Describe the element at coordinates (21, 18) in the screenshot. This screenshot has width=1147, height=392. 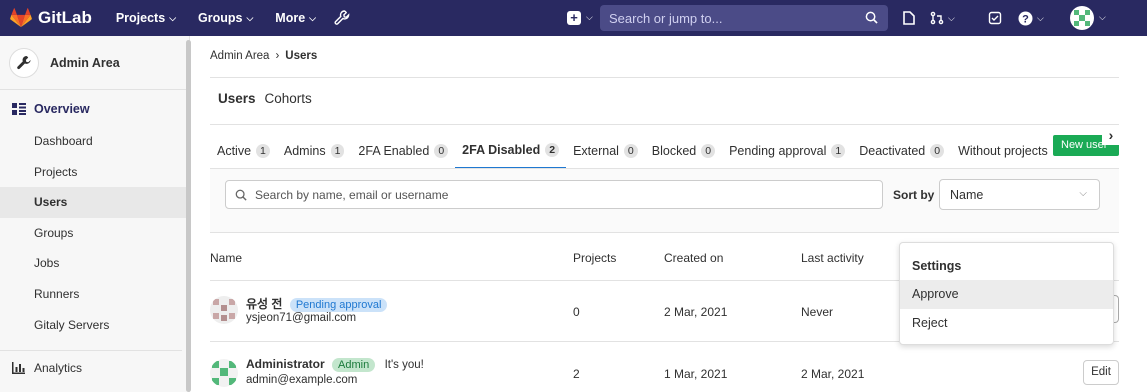
I see `gitlab-logo-icon` at that location.